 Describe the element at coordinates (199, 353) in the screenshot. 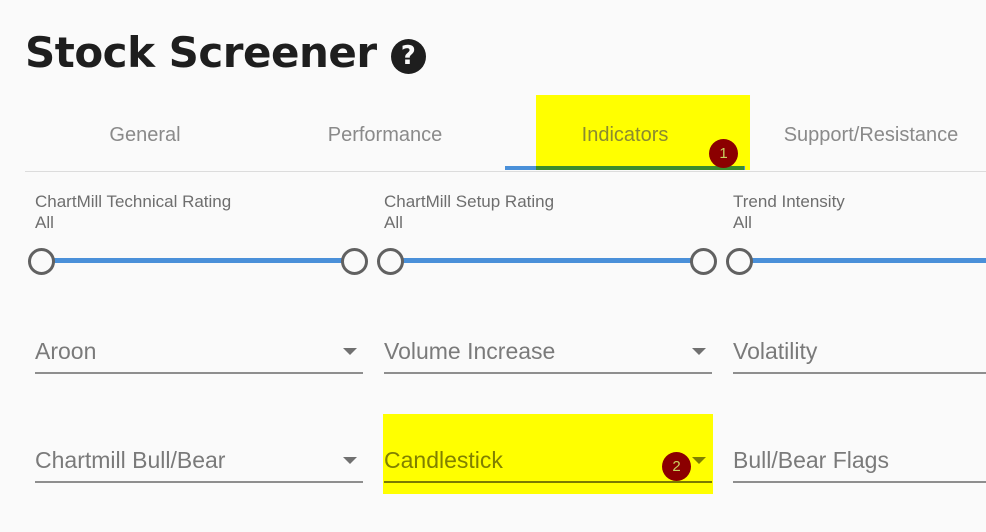

I see `select-aroon: Aroon` at that location.